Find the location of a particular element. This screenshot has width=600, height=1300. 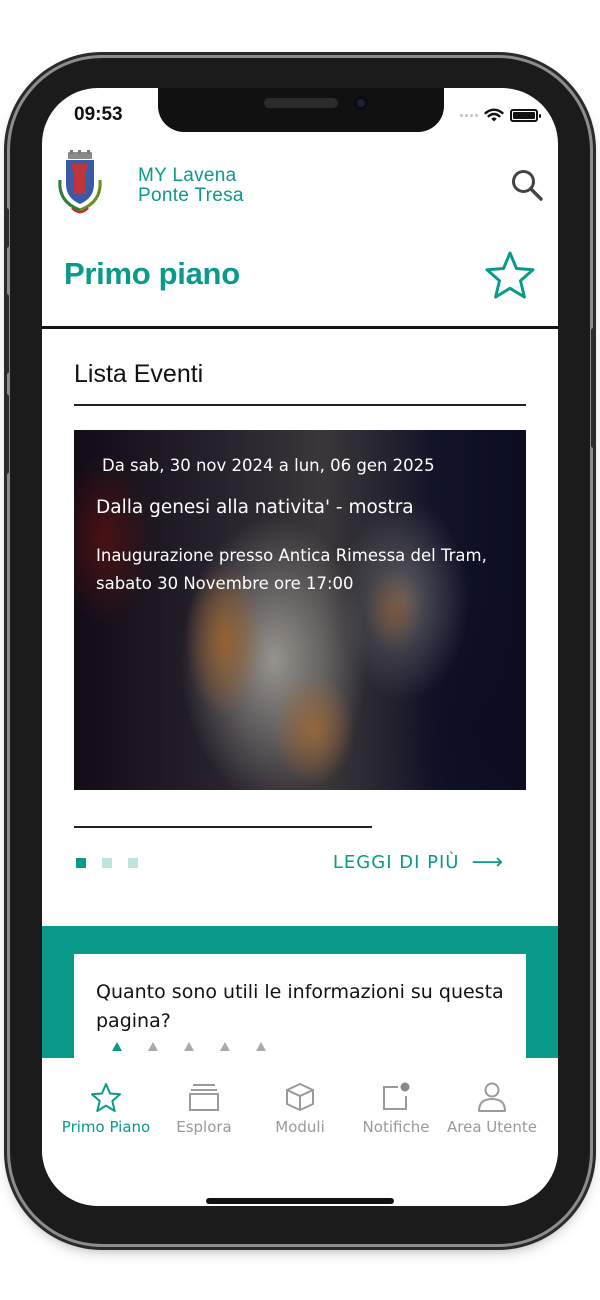

notification-icon is located at coordinates (396, 1096).